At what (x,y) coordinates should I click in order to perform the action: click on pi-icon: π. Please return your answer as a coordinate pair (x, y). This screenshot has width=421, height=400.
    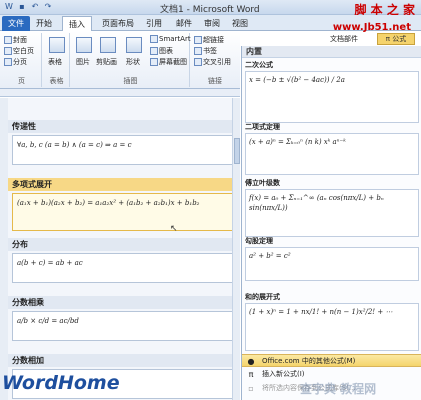
    Looking at the image, I should click on (251, 374).